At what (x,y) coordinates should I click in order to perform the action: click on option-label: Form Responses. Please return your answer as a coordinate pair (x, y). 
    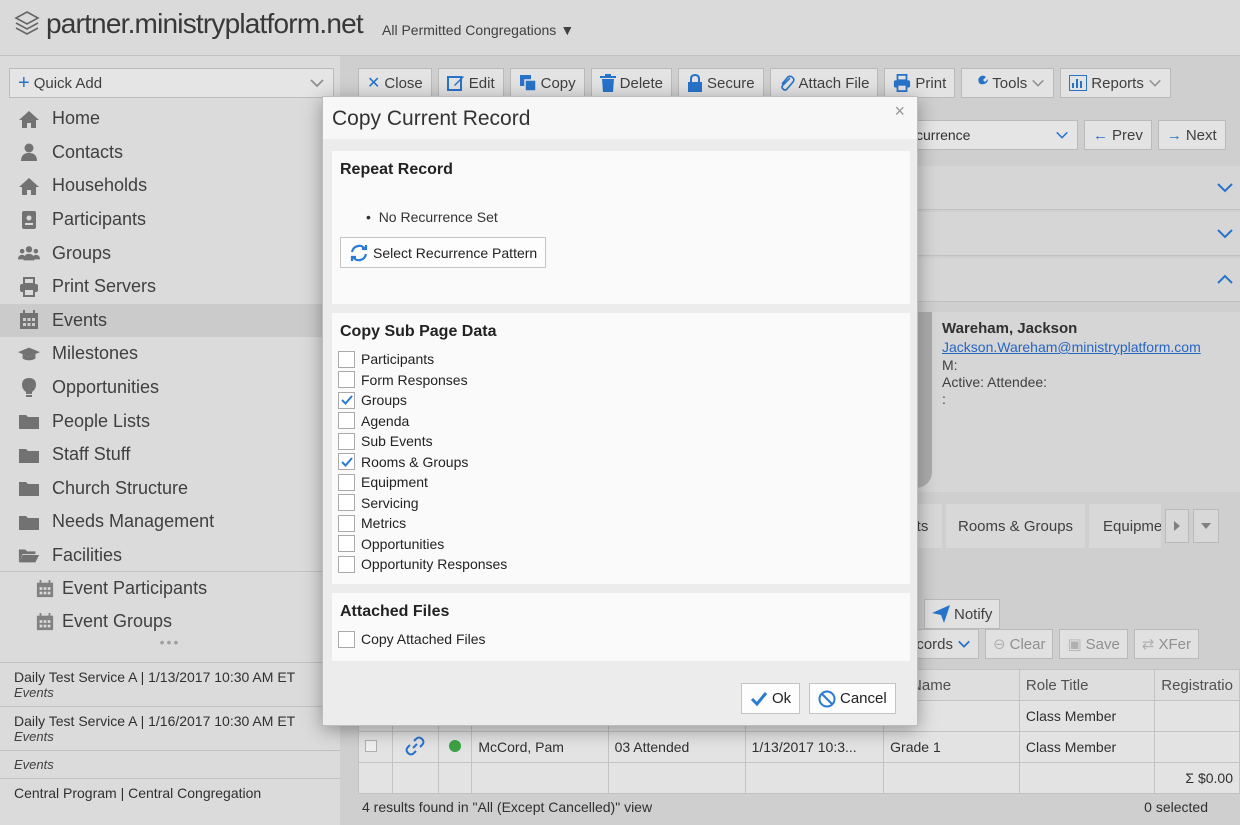
    Looking at the image, I should click on (414, 379).